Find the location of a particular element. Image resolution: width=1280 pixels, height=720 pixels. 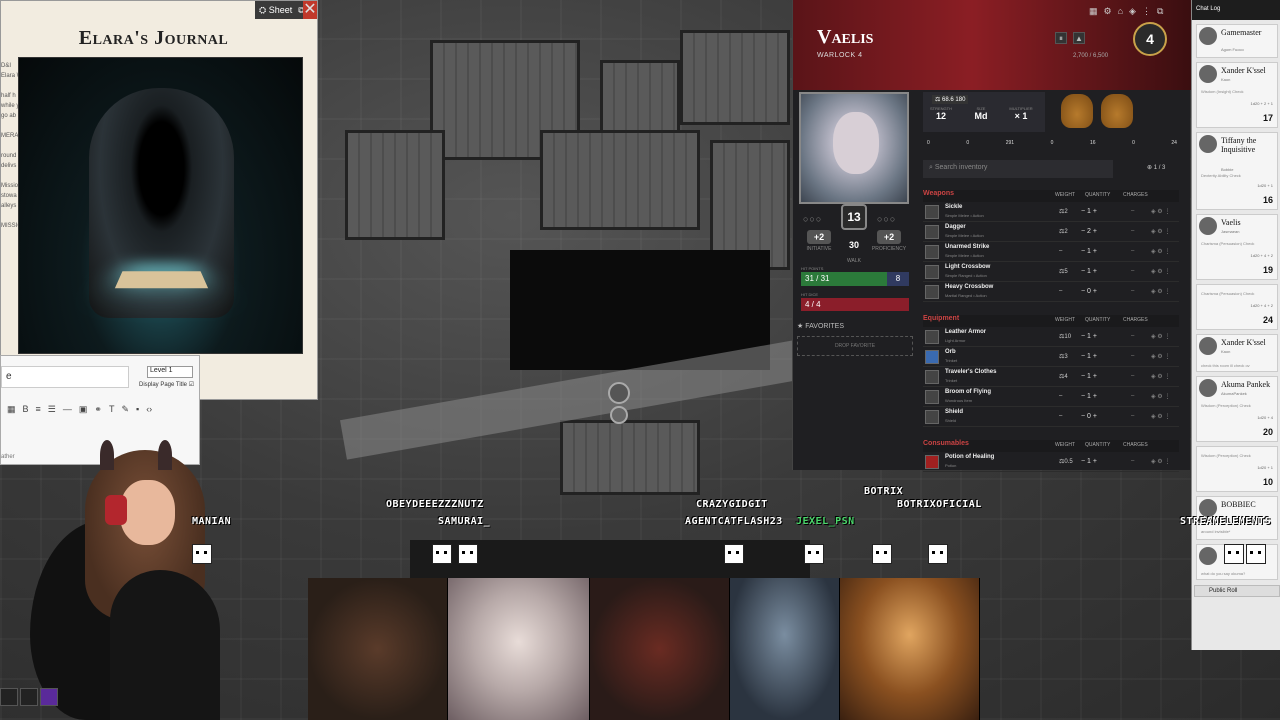

inventory-search: ⌕ Search inventory is located at coordinates (1018, 169).